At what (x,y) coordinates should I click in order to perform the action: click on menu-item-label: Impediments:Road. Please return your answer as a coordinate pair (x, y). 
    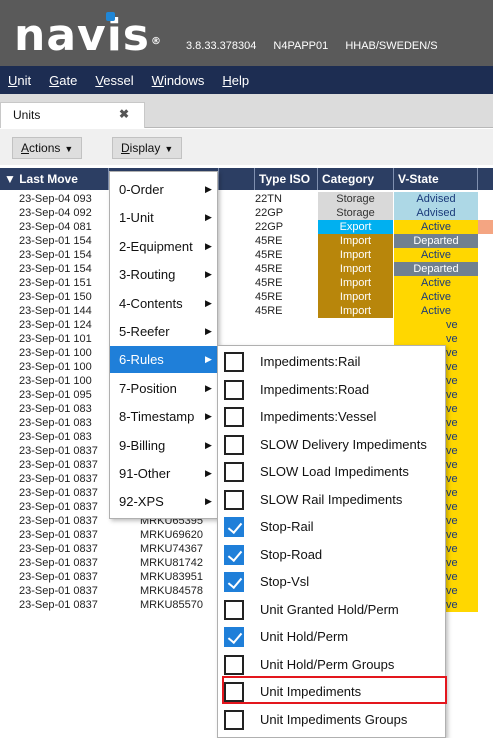
    Looking at the image, I should click on (315, 389).